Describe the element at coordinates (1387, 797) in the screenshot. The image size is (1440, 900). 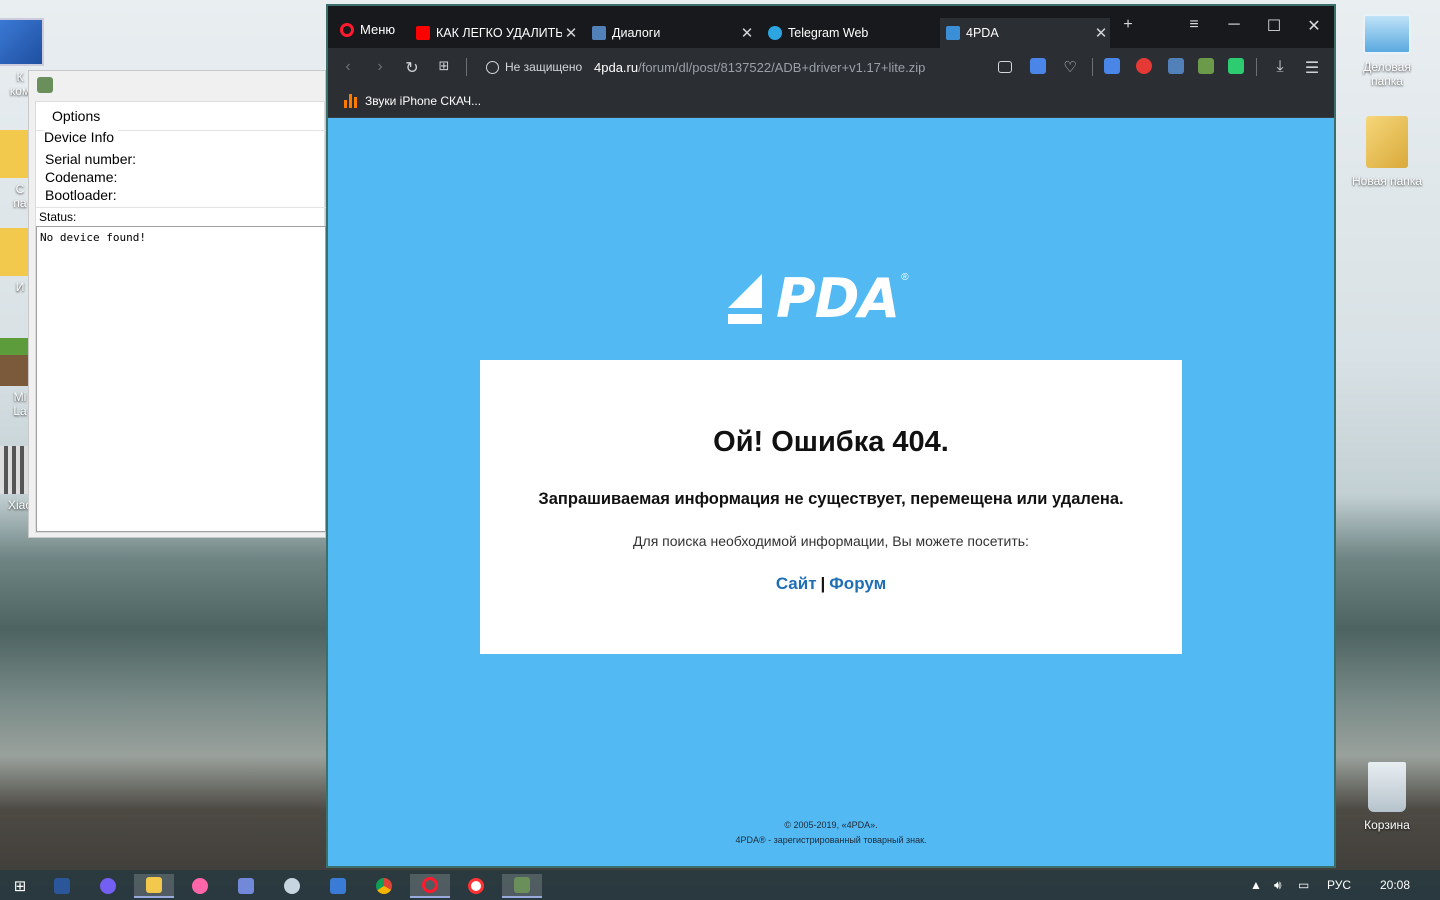
I see `desktop-icon-recycle-bin: Корзина` at that location.